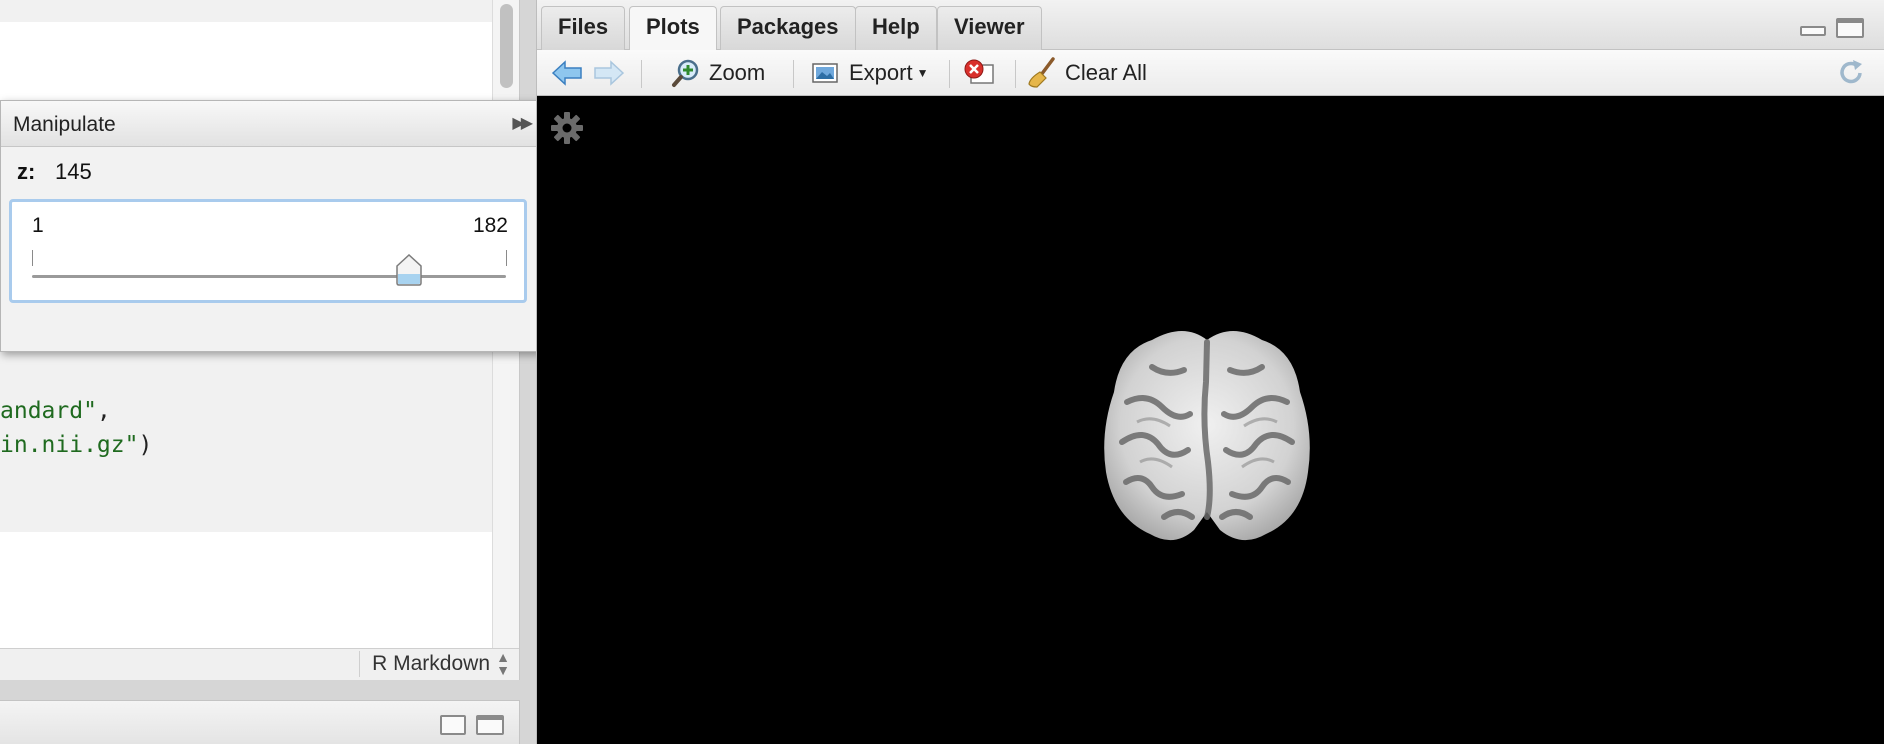 This screenshot has width=1884, height=744. I want to click on remove-plot-button, so click(980, 73).